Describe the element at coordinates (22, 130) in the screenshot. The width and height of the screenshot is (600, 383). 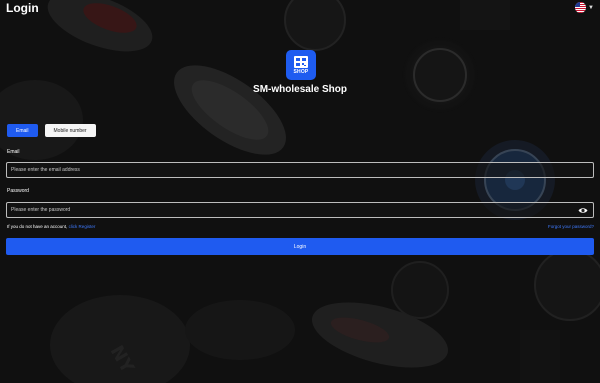
I see `tab-email: Email` at that location.